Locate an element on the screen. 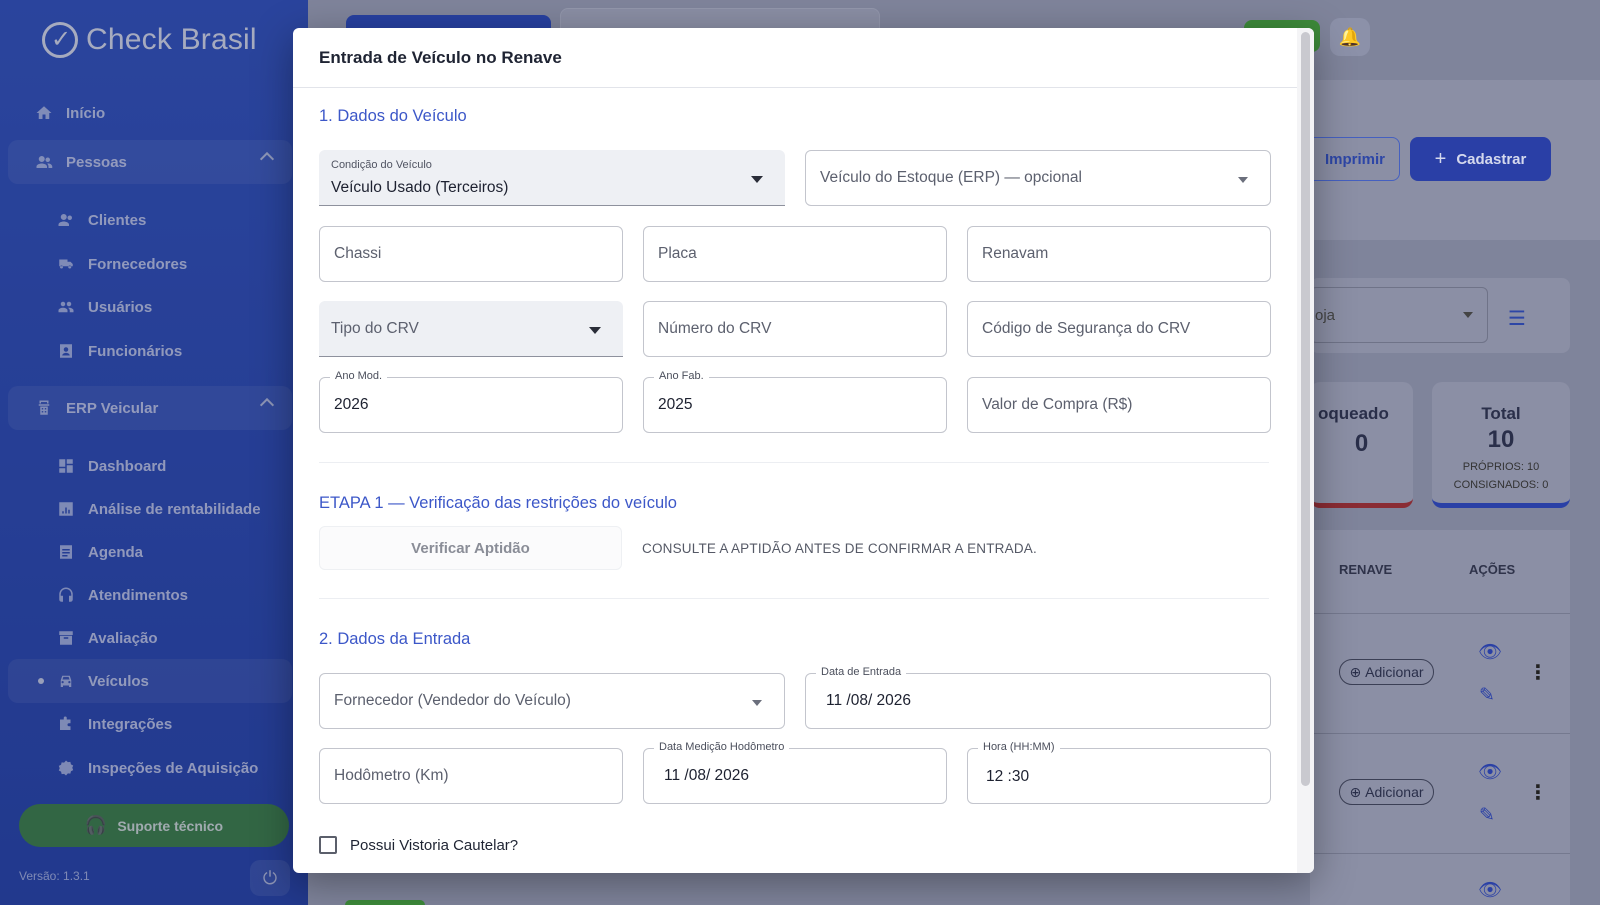 The height and width of the screenshot is (905, 1600). stat-detail: PRÓPRIOS: 10 CONSIGNADOS: 0 is located at coordinates (1501, 476).